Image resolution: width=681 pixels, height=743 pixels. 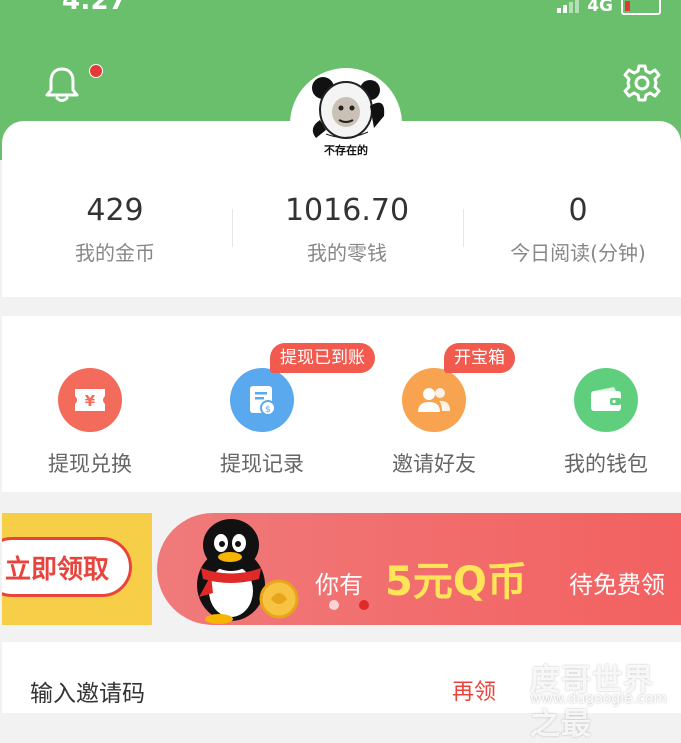 I want to click on avatar-caption: 不存在的, so click(x=346, y=150).